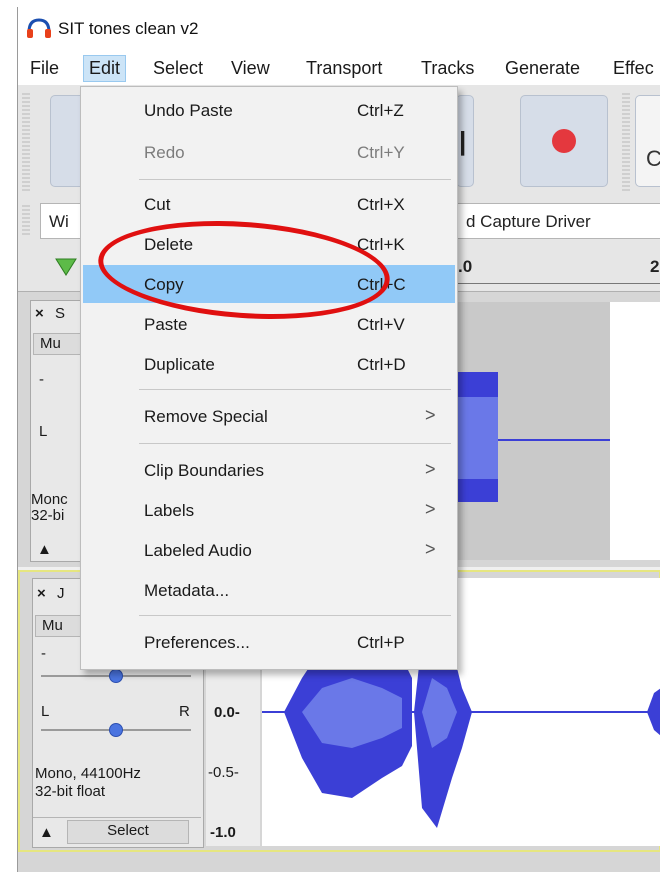 The height and width of the screenshot is (872, 660). Describe the element at coordinates (534, 437) in the screenshot. I see `track-1-waveform-graphic` at that location.